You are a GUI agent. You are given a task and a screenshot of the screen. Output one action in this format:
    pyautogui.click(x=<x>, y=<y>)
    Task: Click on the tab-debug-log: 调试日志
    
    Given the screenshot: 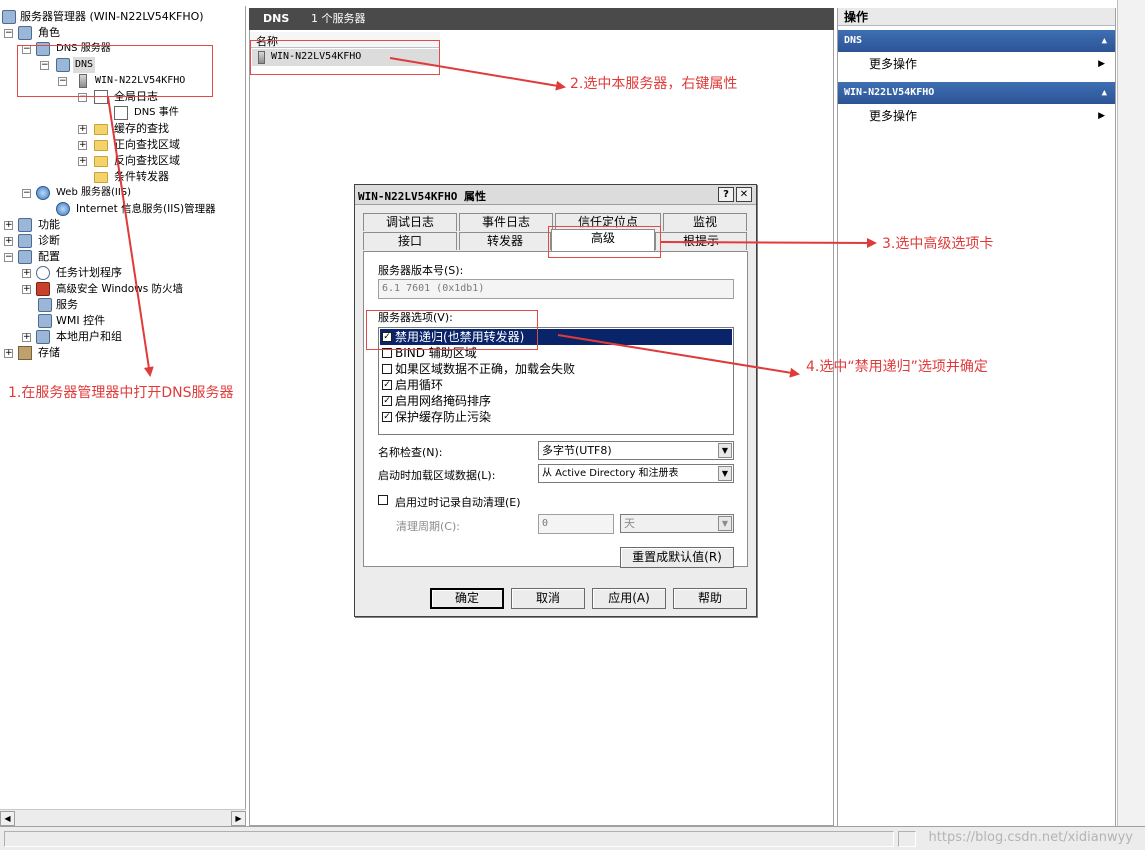 What is the action you would take?
    pyautogui.click(x=410, y=222)
    